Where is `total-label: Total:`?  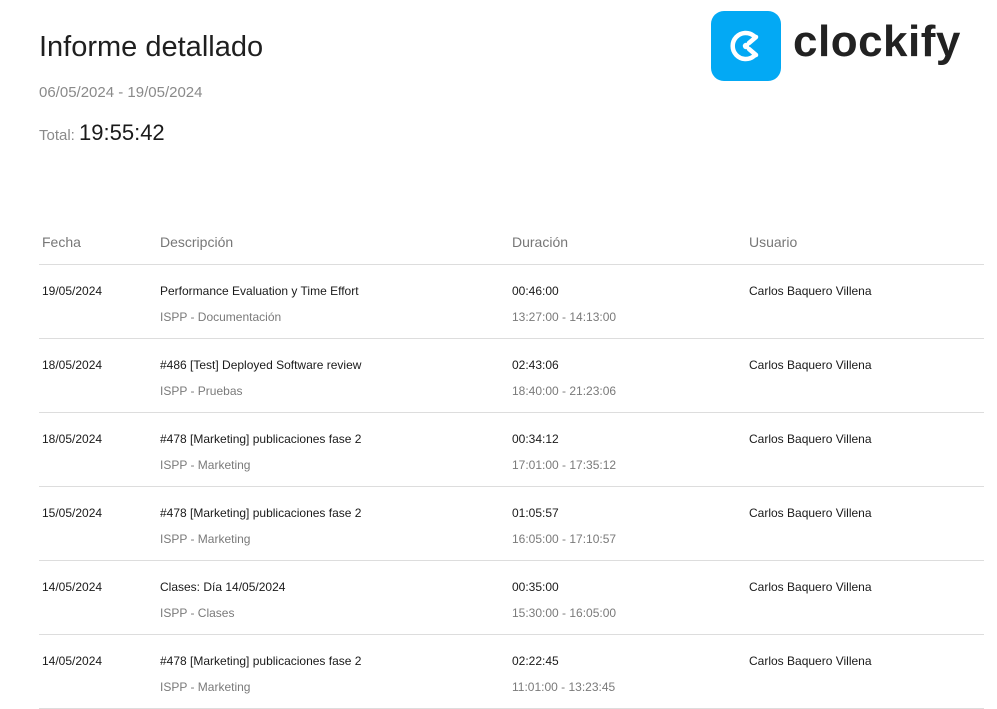
total-label: Total: is located at coordinates (57, 135).